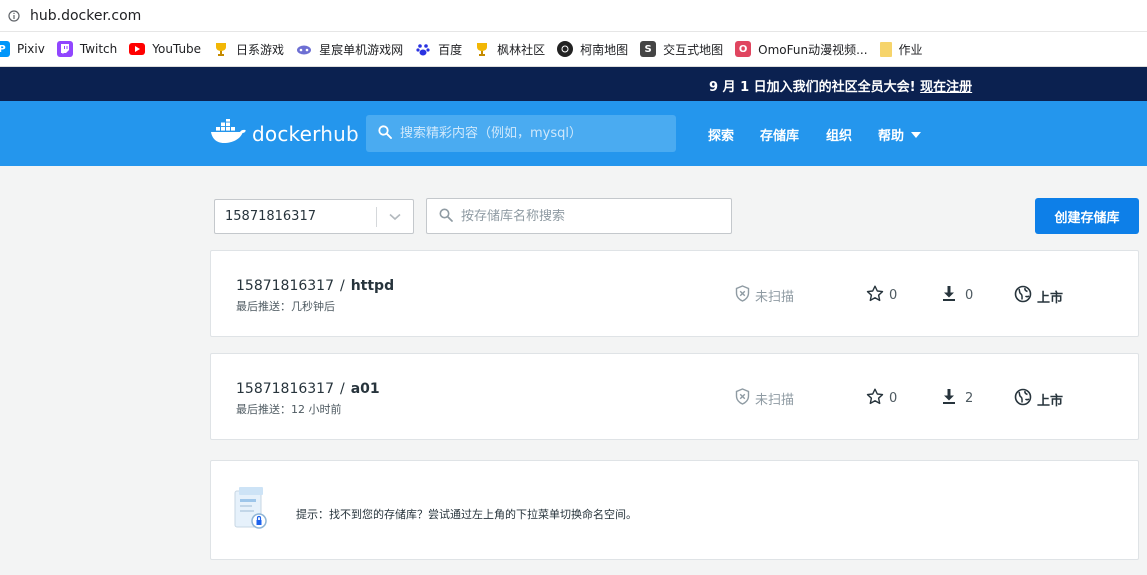  What do you see at coordinates (674, 510) in the screenshot?
I see `tip-card: 提示：找不到您的存储库？尝试通过左上角的下拉菜单切换命名空间。` at bounding box center [674, 510].